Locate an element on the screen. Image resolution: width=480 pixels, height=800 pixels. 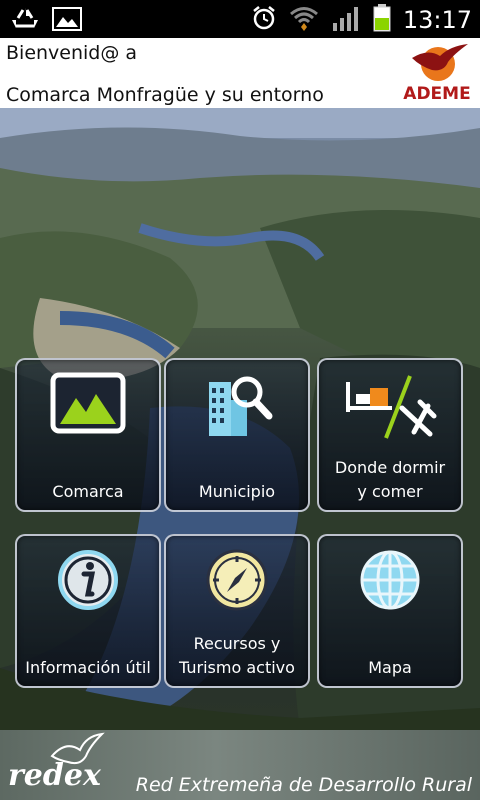
image-icon is located at coordinates (67, 21).